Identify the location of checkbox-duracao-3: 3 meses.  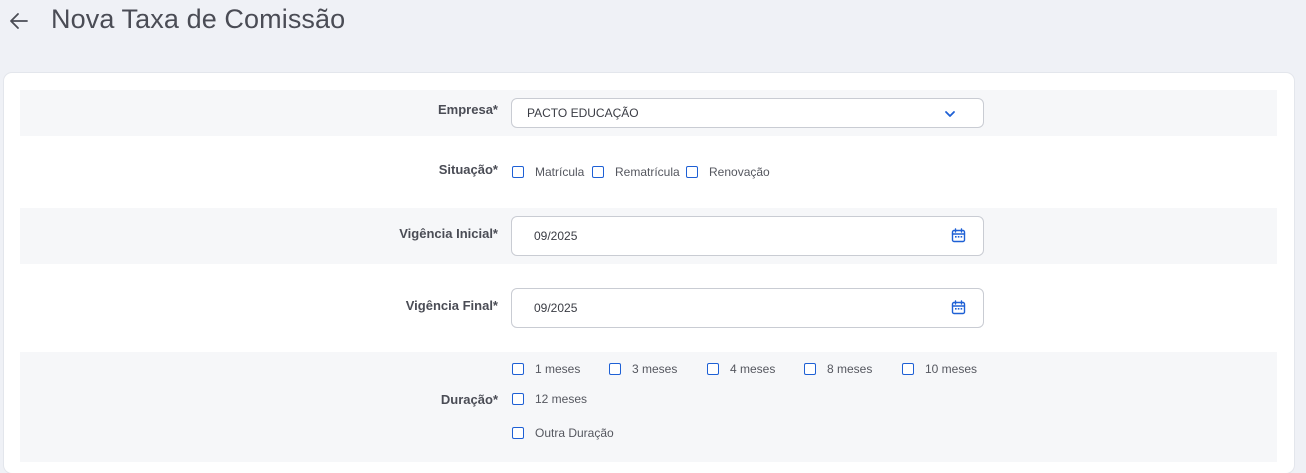
(643, 369).